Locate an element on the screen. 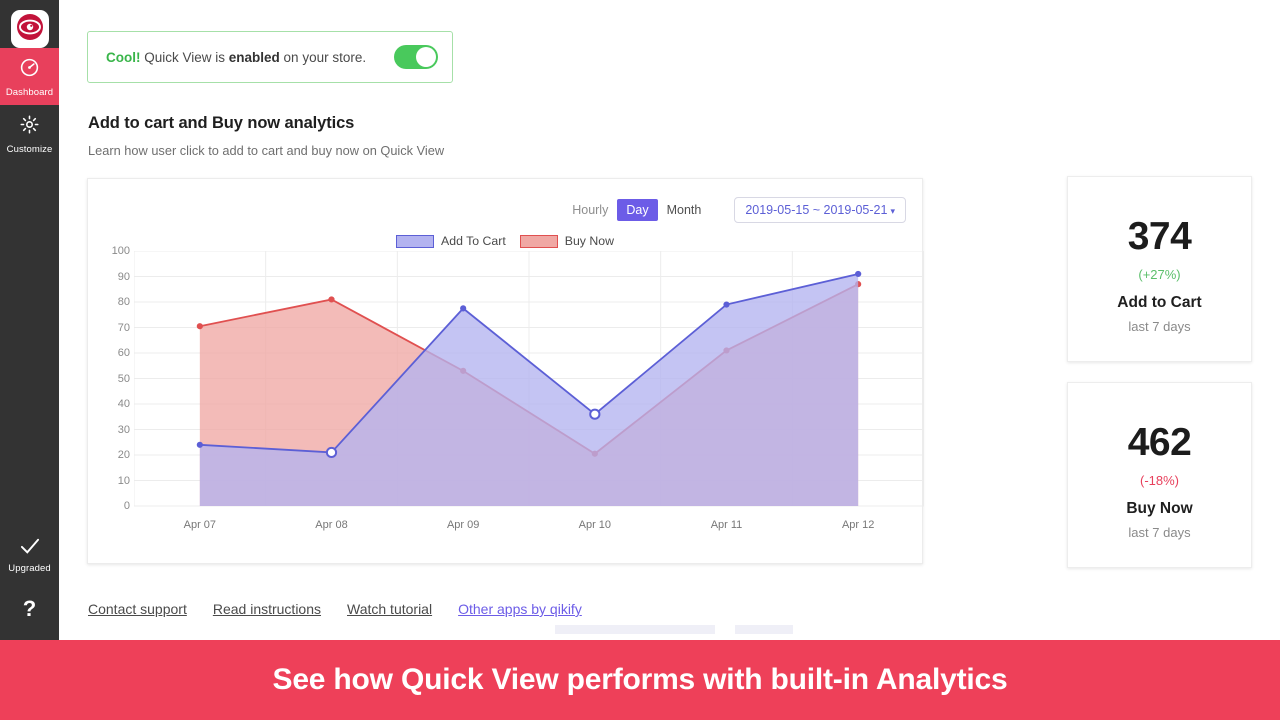  page-title: Add to cart and Buy now analytics is located at coordinates (221, 123).